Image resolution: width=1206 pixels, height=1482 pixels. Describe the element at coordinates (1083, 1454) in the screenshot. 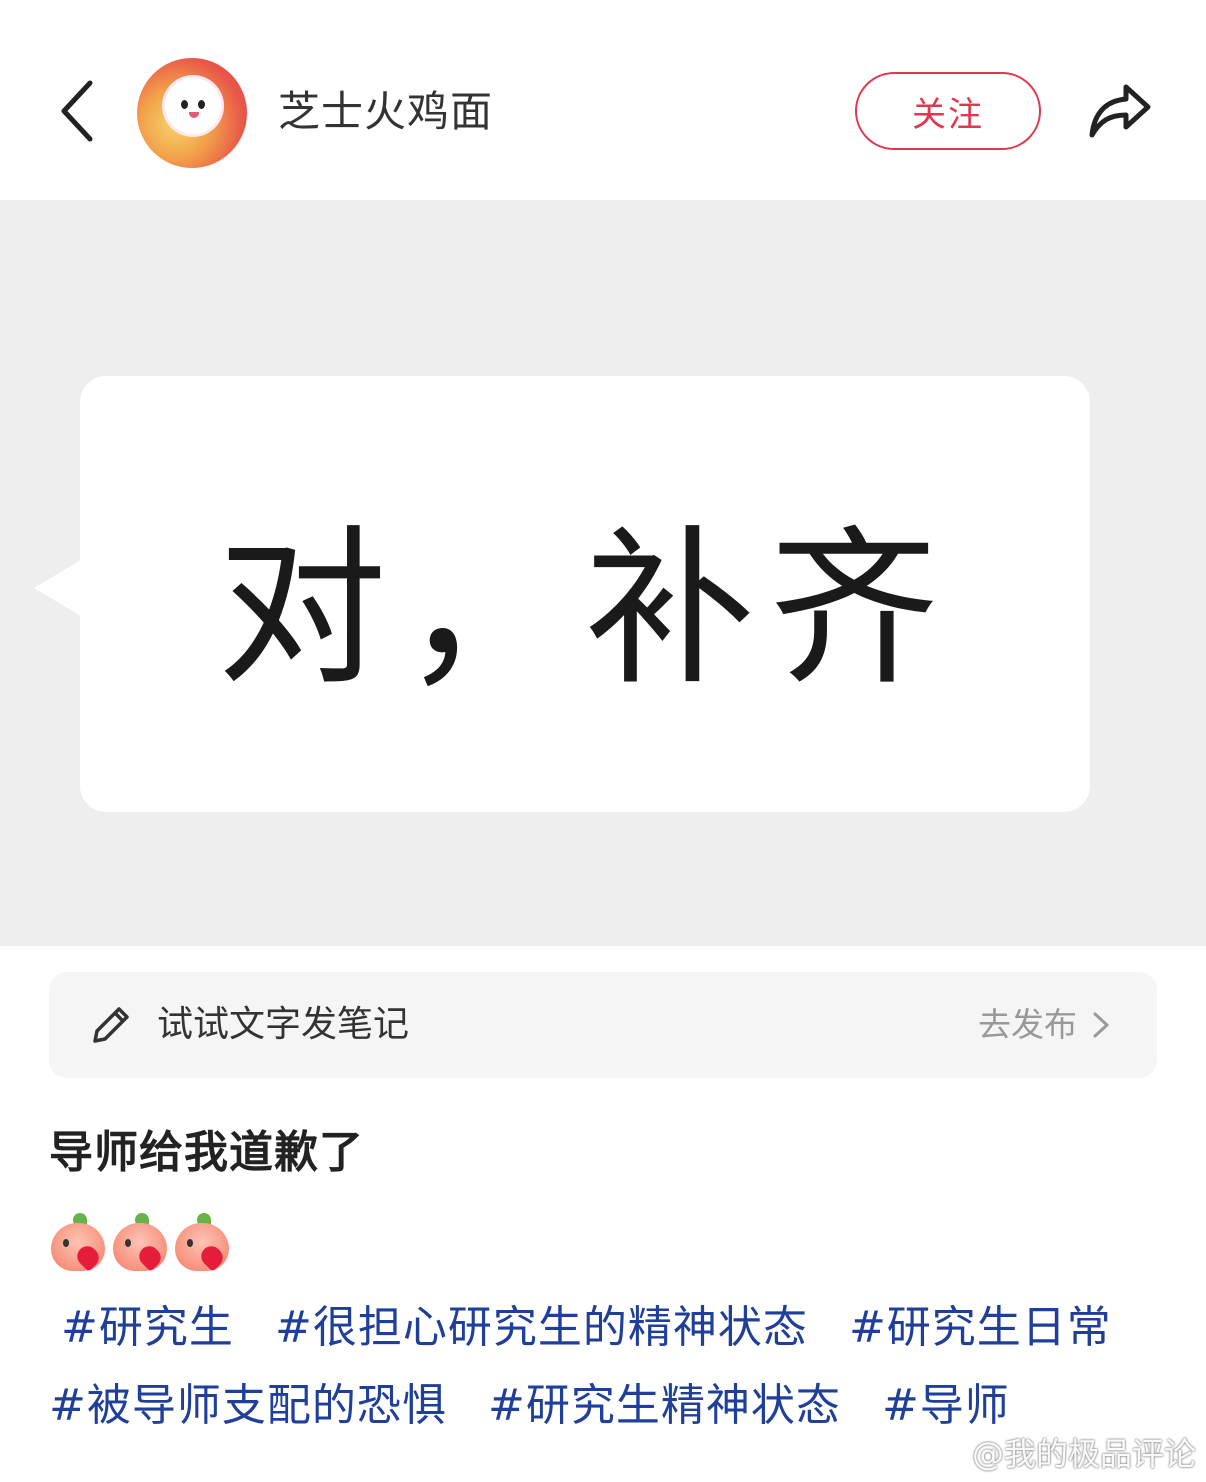

I see `weibo-watermark: @我的极品评论` at that location.